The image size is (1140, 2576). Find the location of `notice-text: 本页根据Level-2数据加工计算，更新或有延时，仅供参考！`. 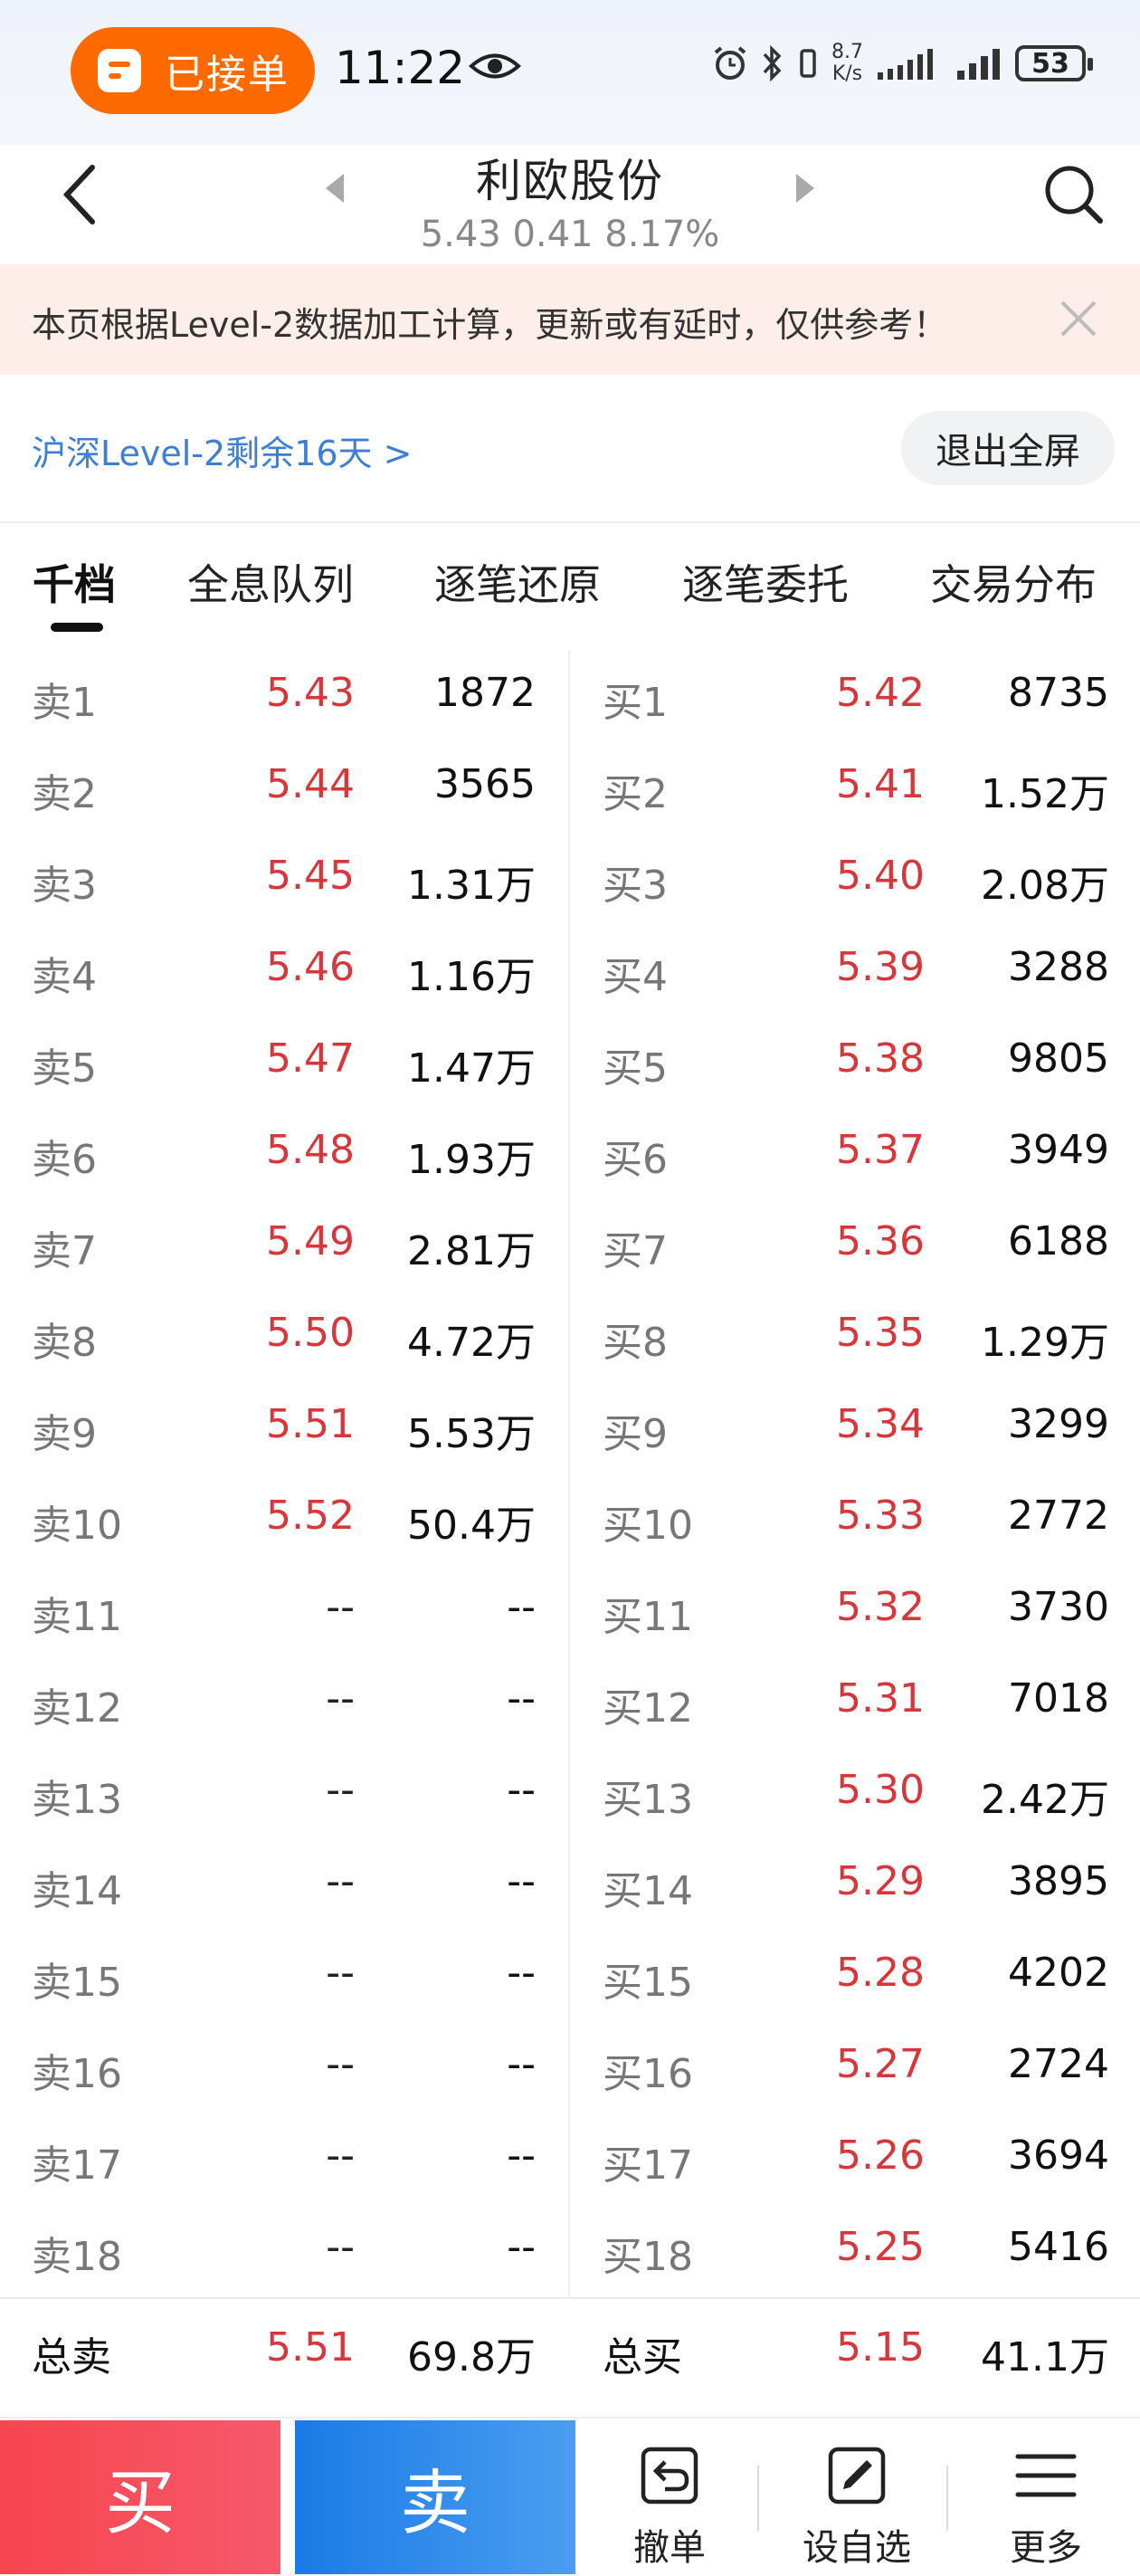

notice-text: 本页根据Level-2数据加工计算，更新或有延时，仅供参考！ is located at coordinates (490, 325).